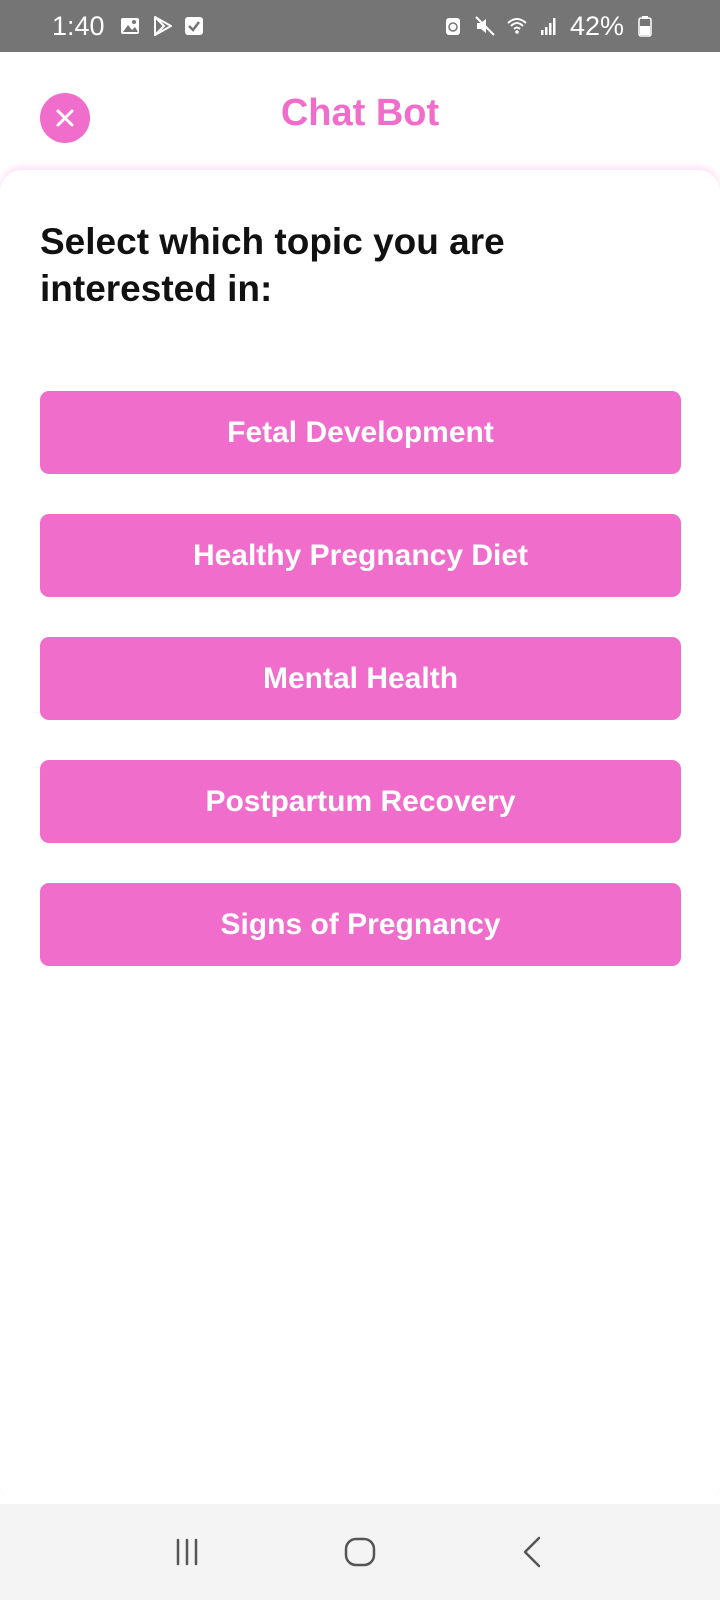 The height and width of the screenshot is (1600, 720). What do you see at coordinates (360, 26) in the screenshot?
I see `status-bar: 1:40 42%` at bounding box center [360, 26].